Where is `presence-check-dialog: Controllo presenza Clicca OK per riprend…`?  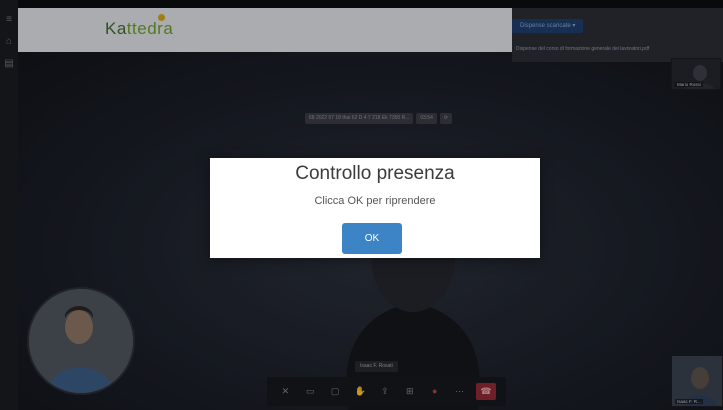 presence-check-dialog: Controllo presenza Clicca OK per riprend… is located at coordinates (375, 208).